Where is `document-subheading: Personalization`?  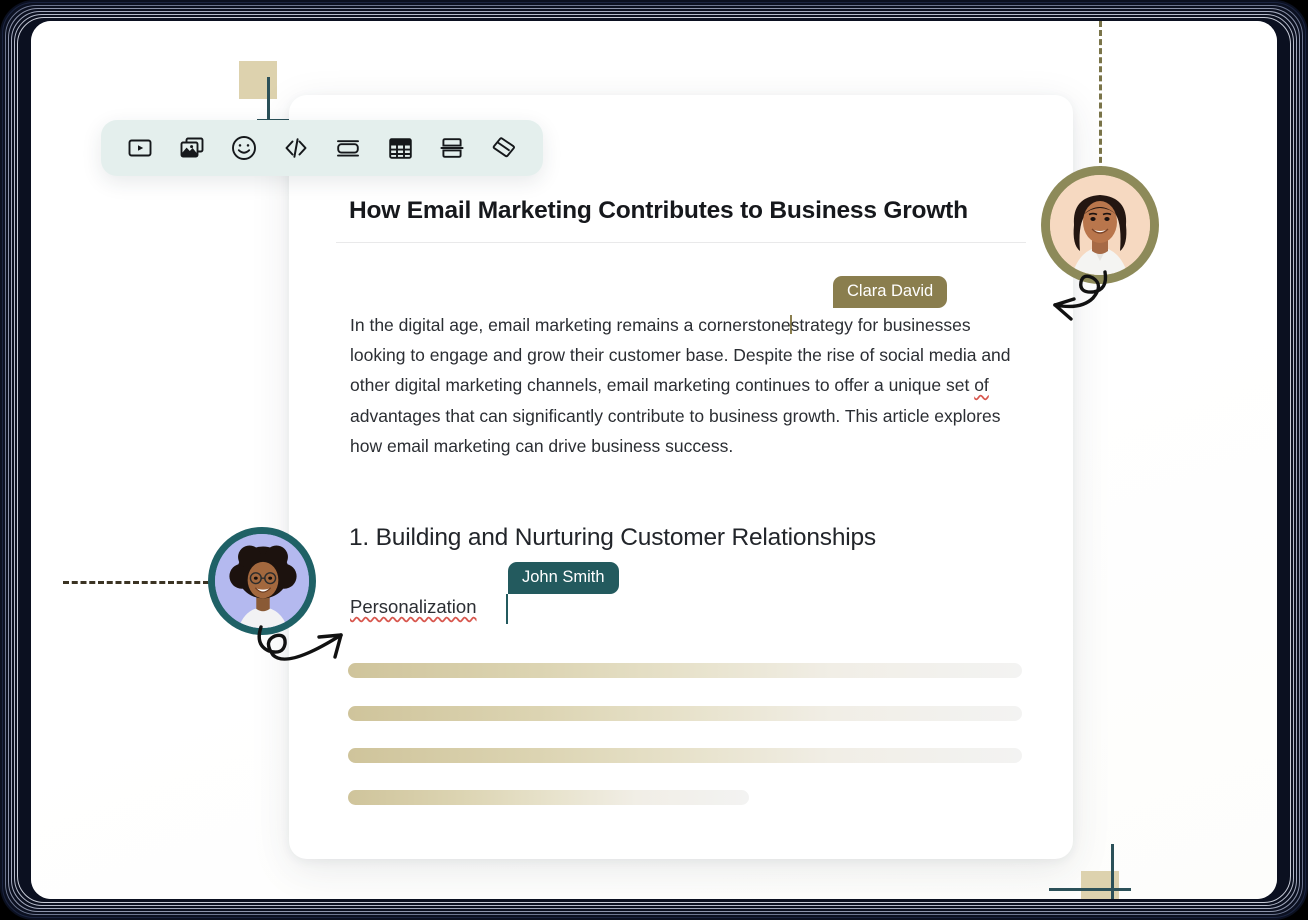
document-subheading: Personalization is located at coordinates (413, 607).